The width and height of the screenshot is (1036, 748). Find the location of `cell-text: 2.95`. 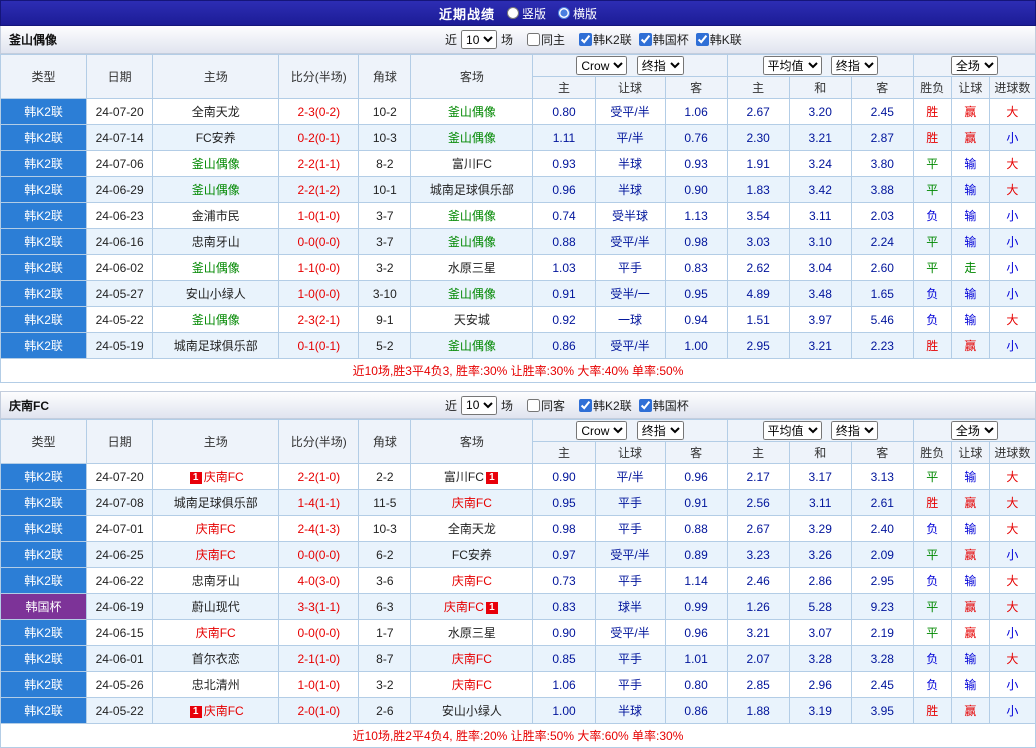

cell-text: 2.95 is located at coordinates (882, 580).